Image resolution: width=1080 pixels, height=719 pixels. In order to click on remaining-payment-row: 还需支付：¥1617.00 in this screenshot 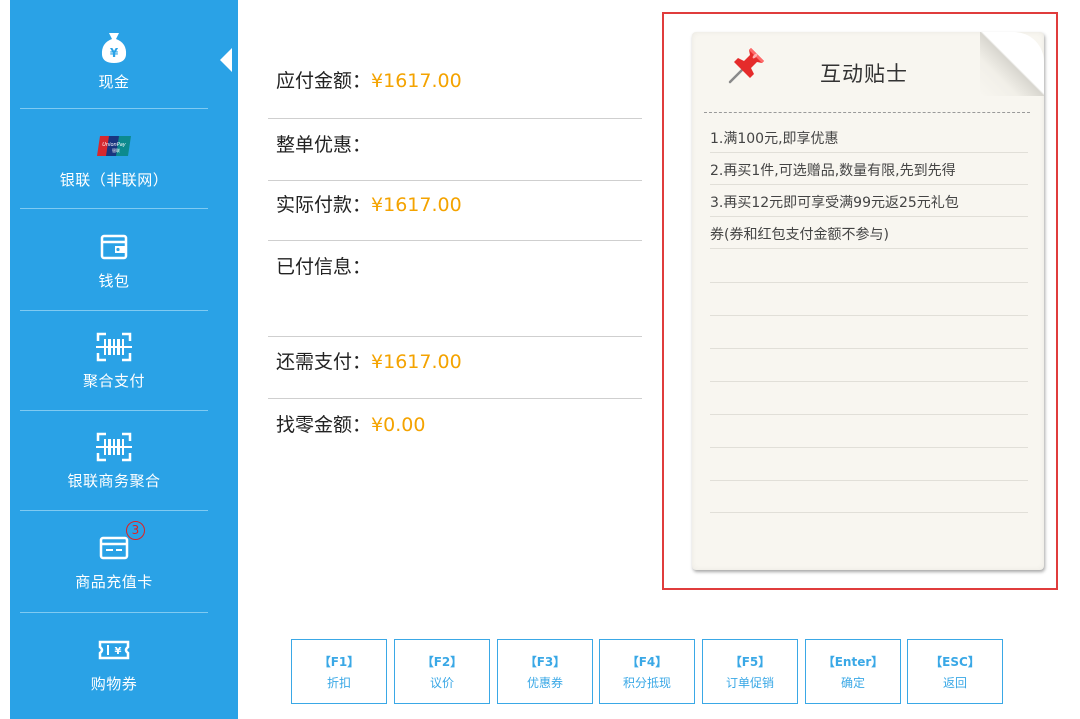, I will do `click(369, 360)`.